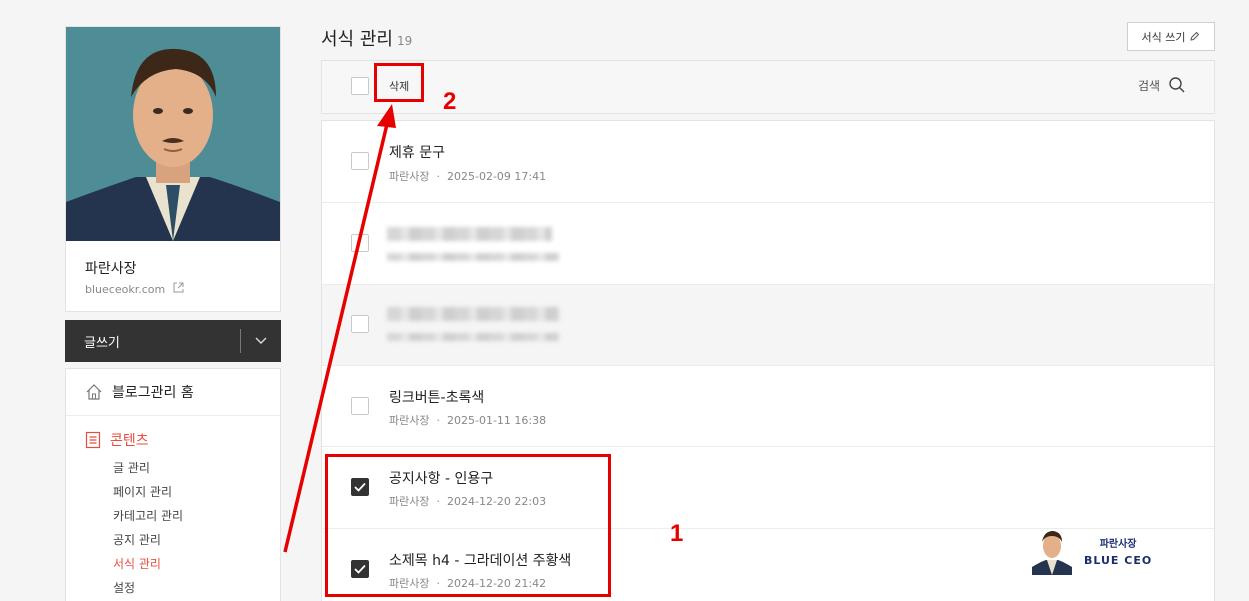 The width and height of the screenshot is (1249, 601). What do you see at coordinates (1118, 551) in the screenshot?
I see `brand-text: 파란사장 BLUE CEO` at bounding box center [1118, 551].